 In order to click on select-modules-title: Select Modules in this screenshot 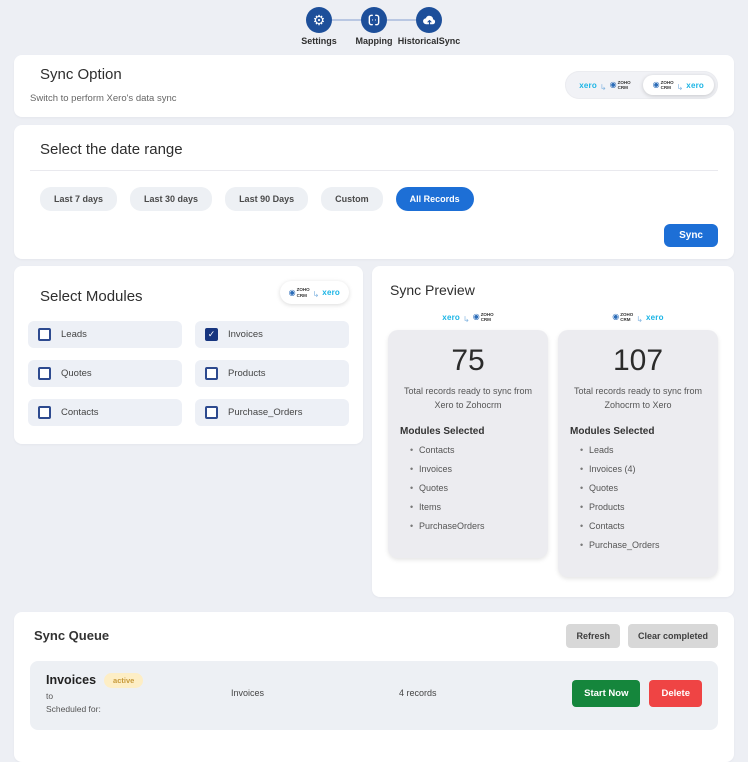, I will do `click(91, 296)`.